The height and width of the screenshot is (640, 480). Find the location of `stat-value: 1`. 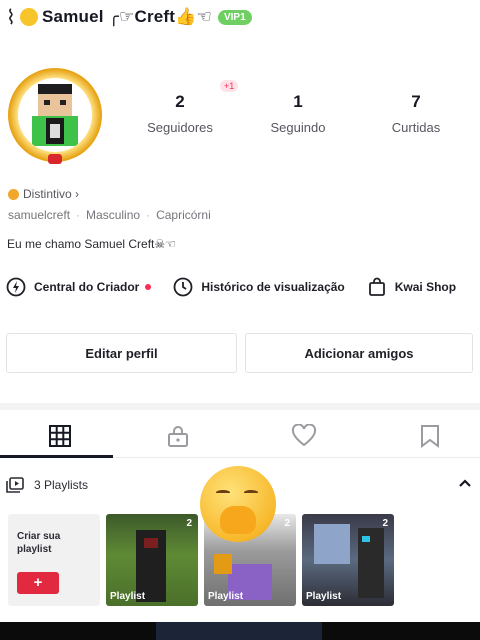

stat-value: 1 is located at coordinates (298, 101).